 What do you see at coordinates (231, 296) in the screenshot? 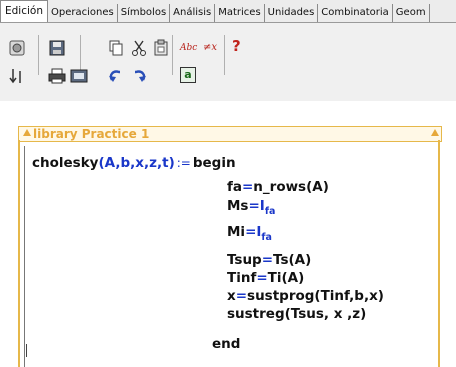
I see `code-lhs: x` at bounding box center [231, 296].